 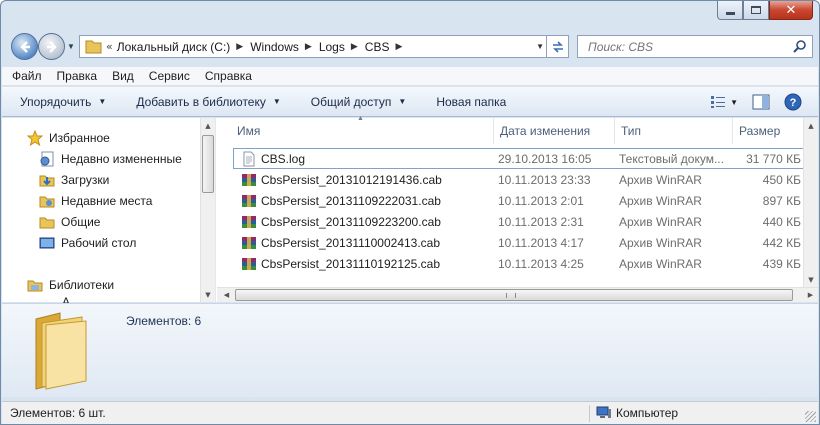 What do you see at coordinates (800, 47) in the screenshot?
I see `search-icon` at bounding box center [800, 47].